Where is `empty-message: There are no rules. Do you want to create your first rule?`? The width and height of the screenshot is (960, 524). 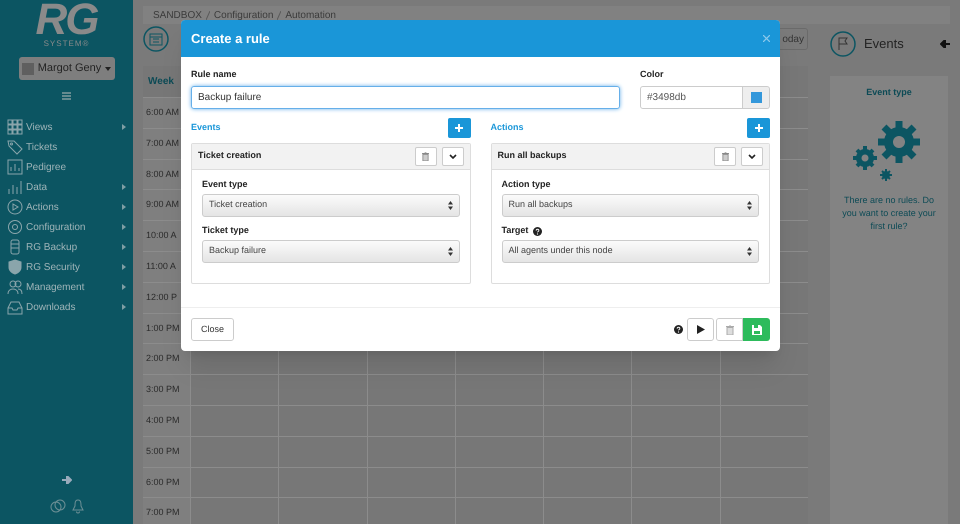
empty-message: There are no rules. Do you want to create your first rule? is located at coordinates (889, 213).